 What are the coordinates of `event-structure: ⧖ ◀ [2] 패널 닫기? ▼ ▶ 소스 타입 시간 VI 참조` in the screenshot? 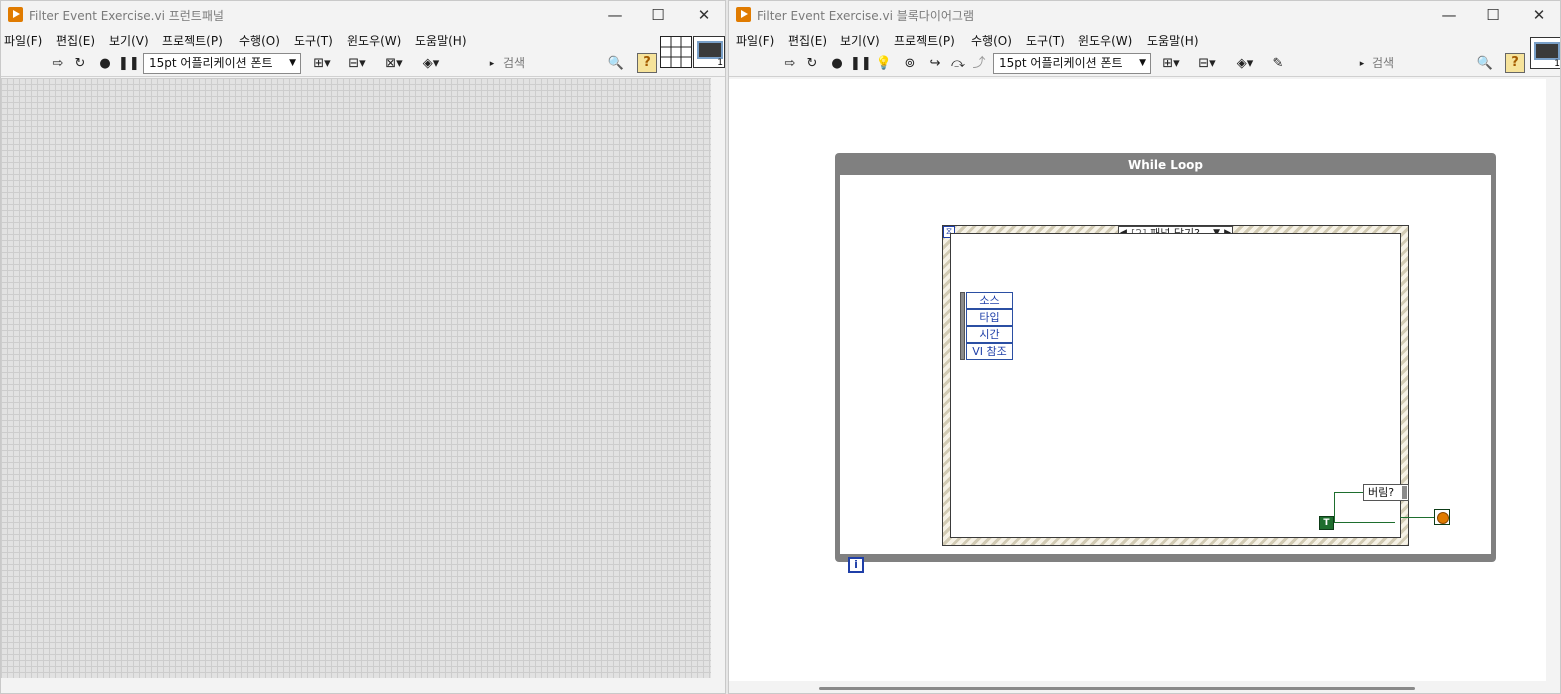 It's located at (1175, 385).